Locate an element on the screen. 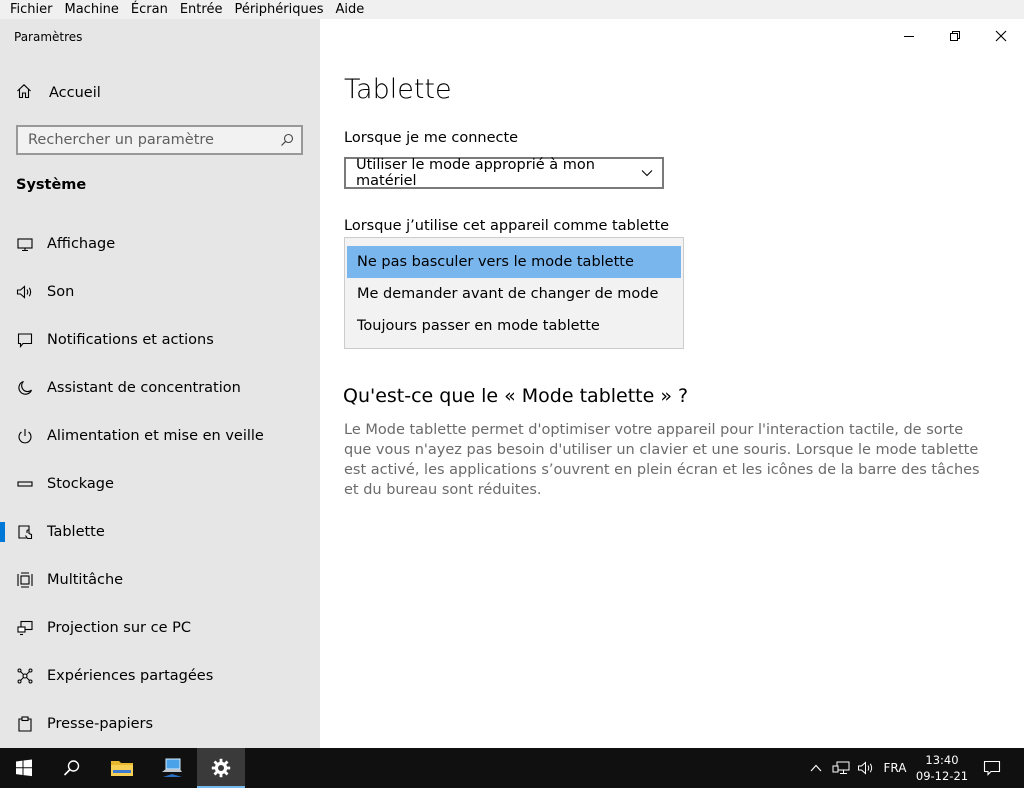 Image resolution: width=1024 pixels, height=788 pixels. language-indicator: FRA is located at coordinates (895, 768).